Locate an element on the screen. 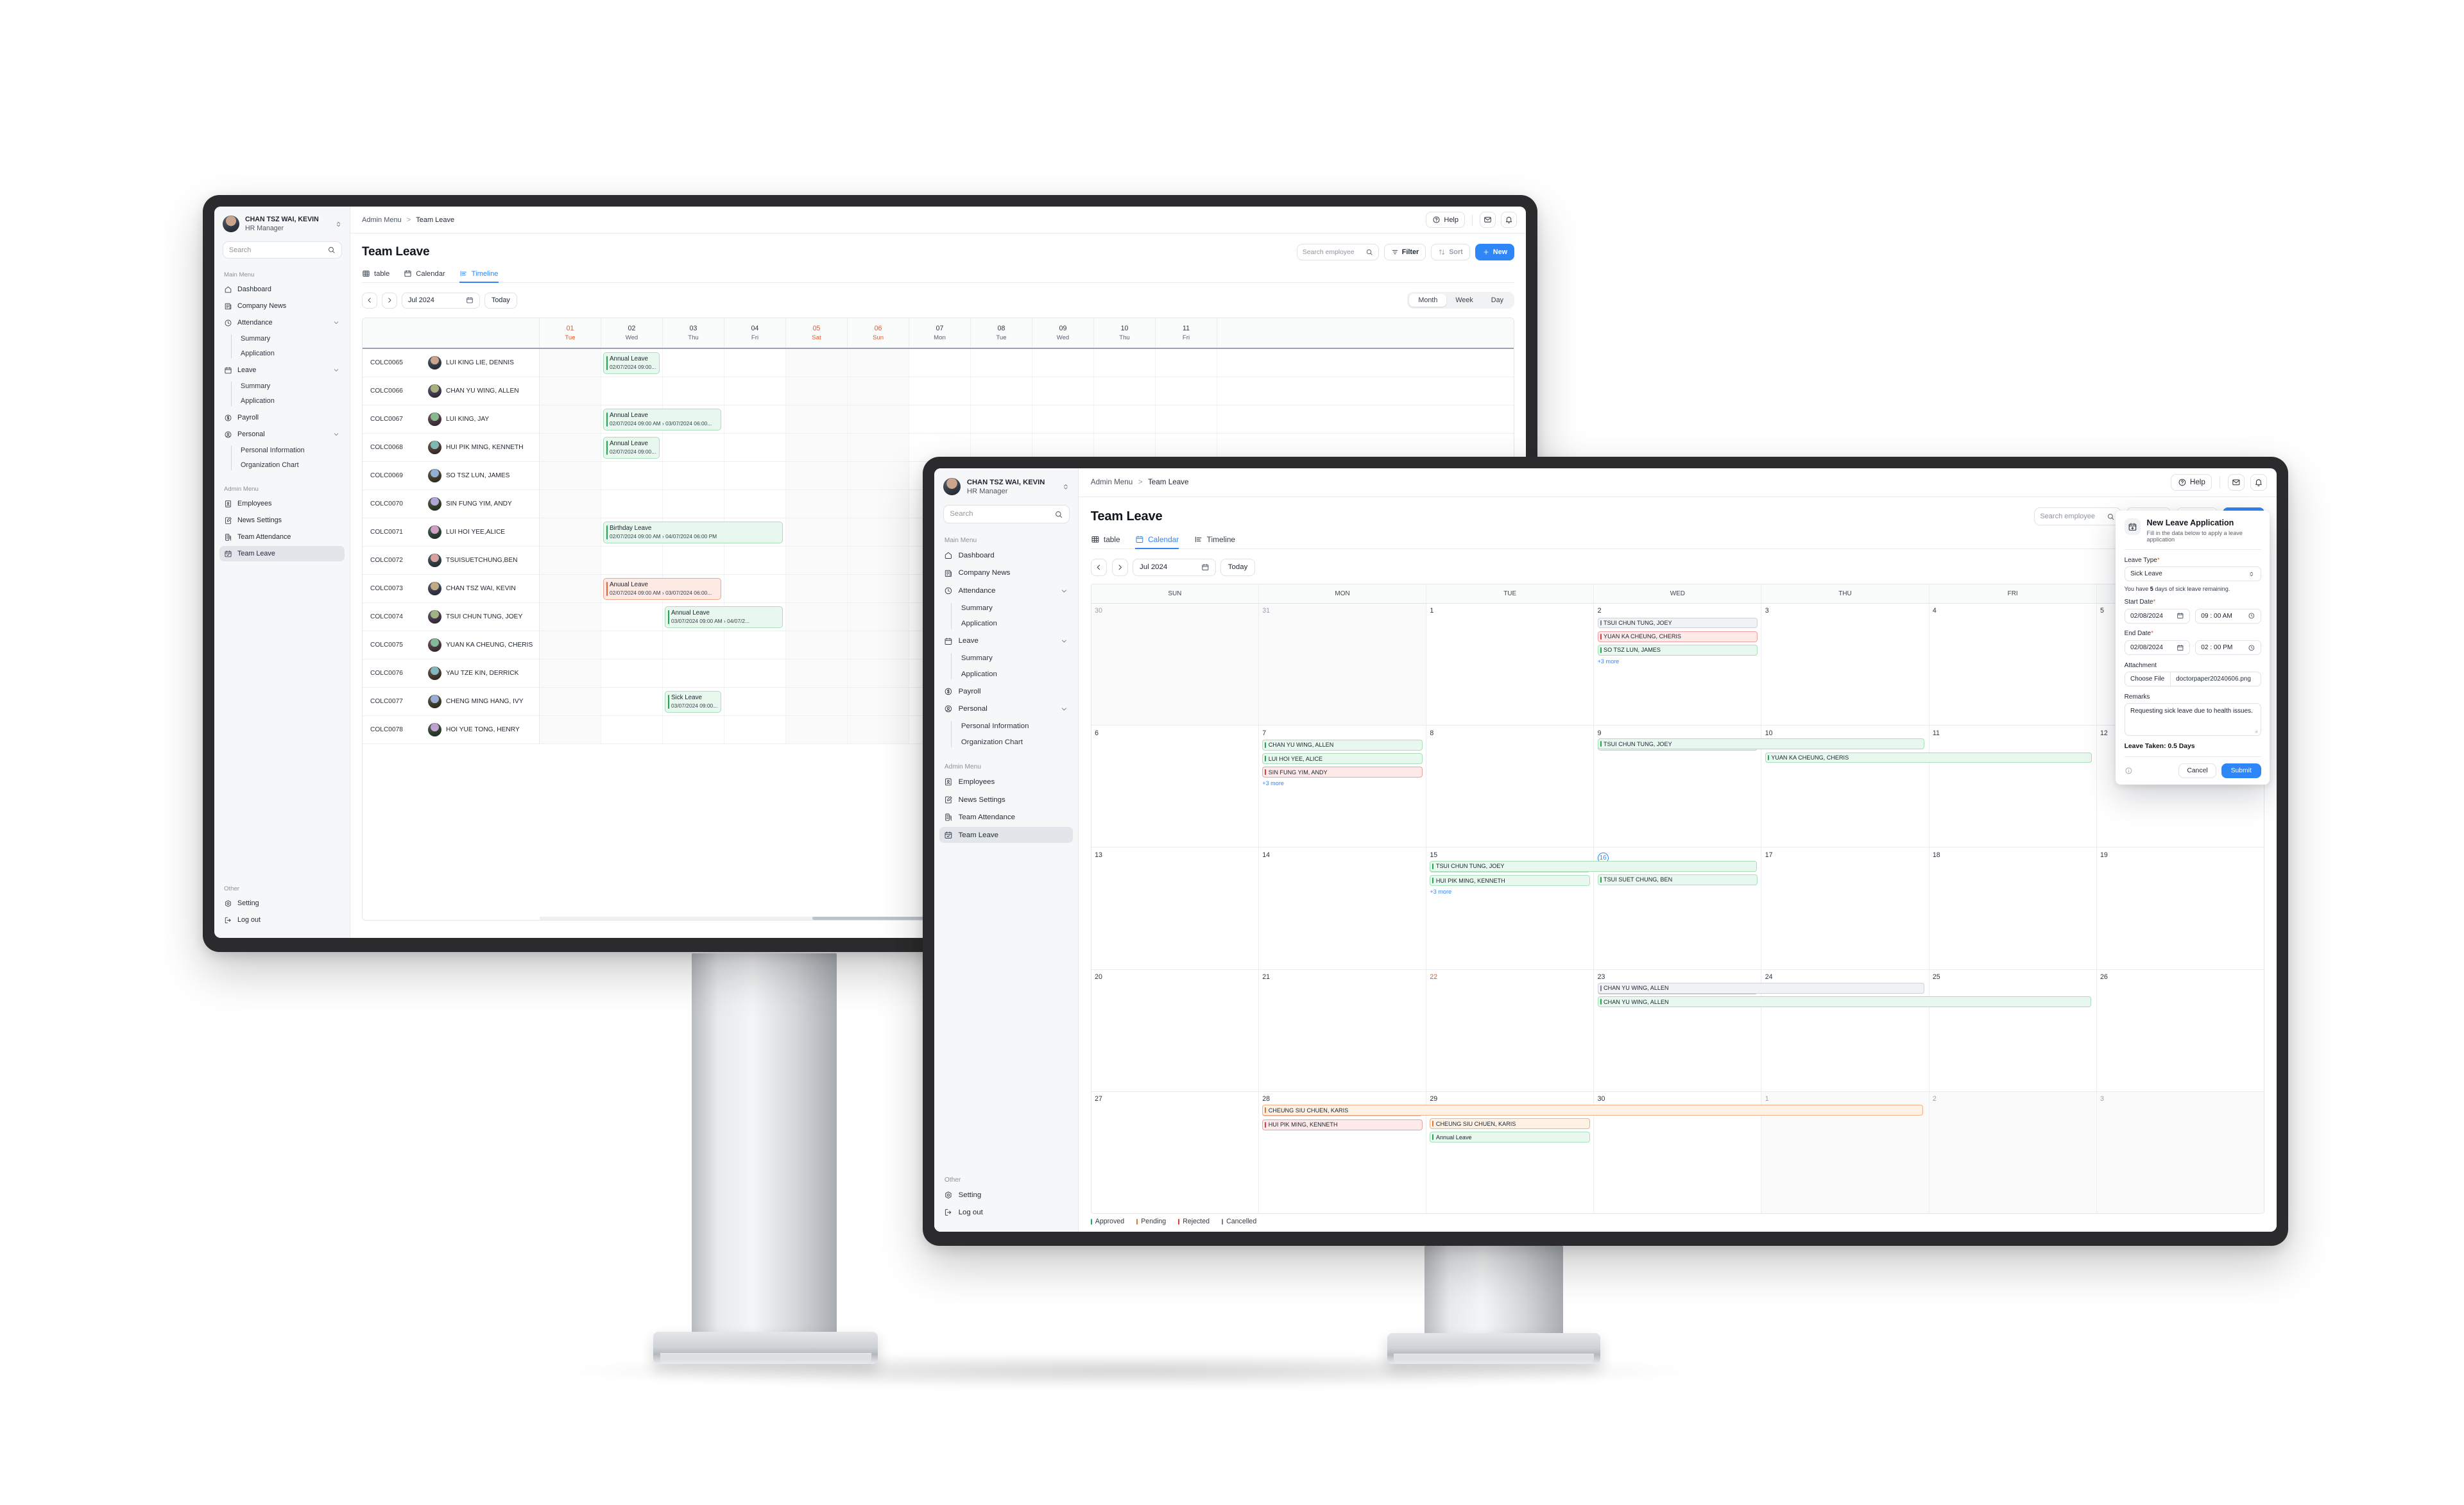 The width and height of the screenshot is (2464, 1505). calendar-event: Annual Leave is located at coordinates (1510, 1137).